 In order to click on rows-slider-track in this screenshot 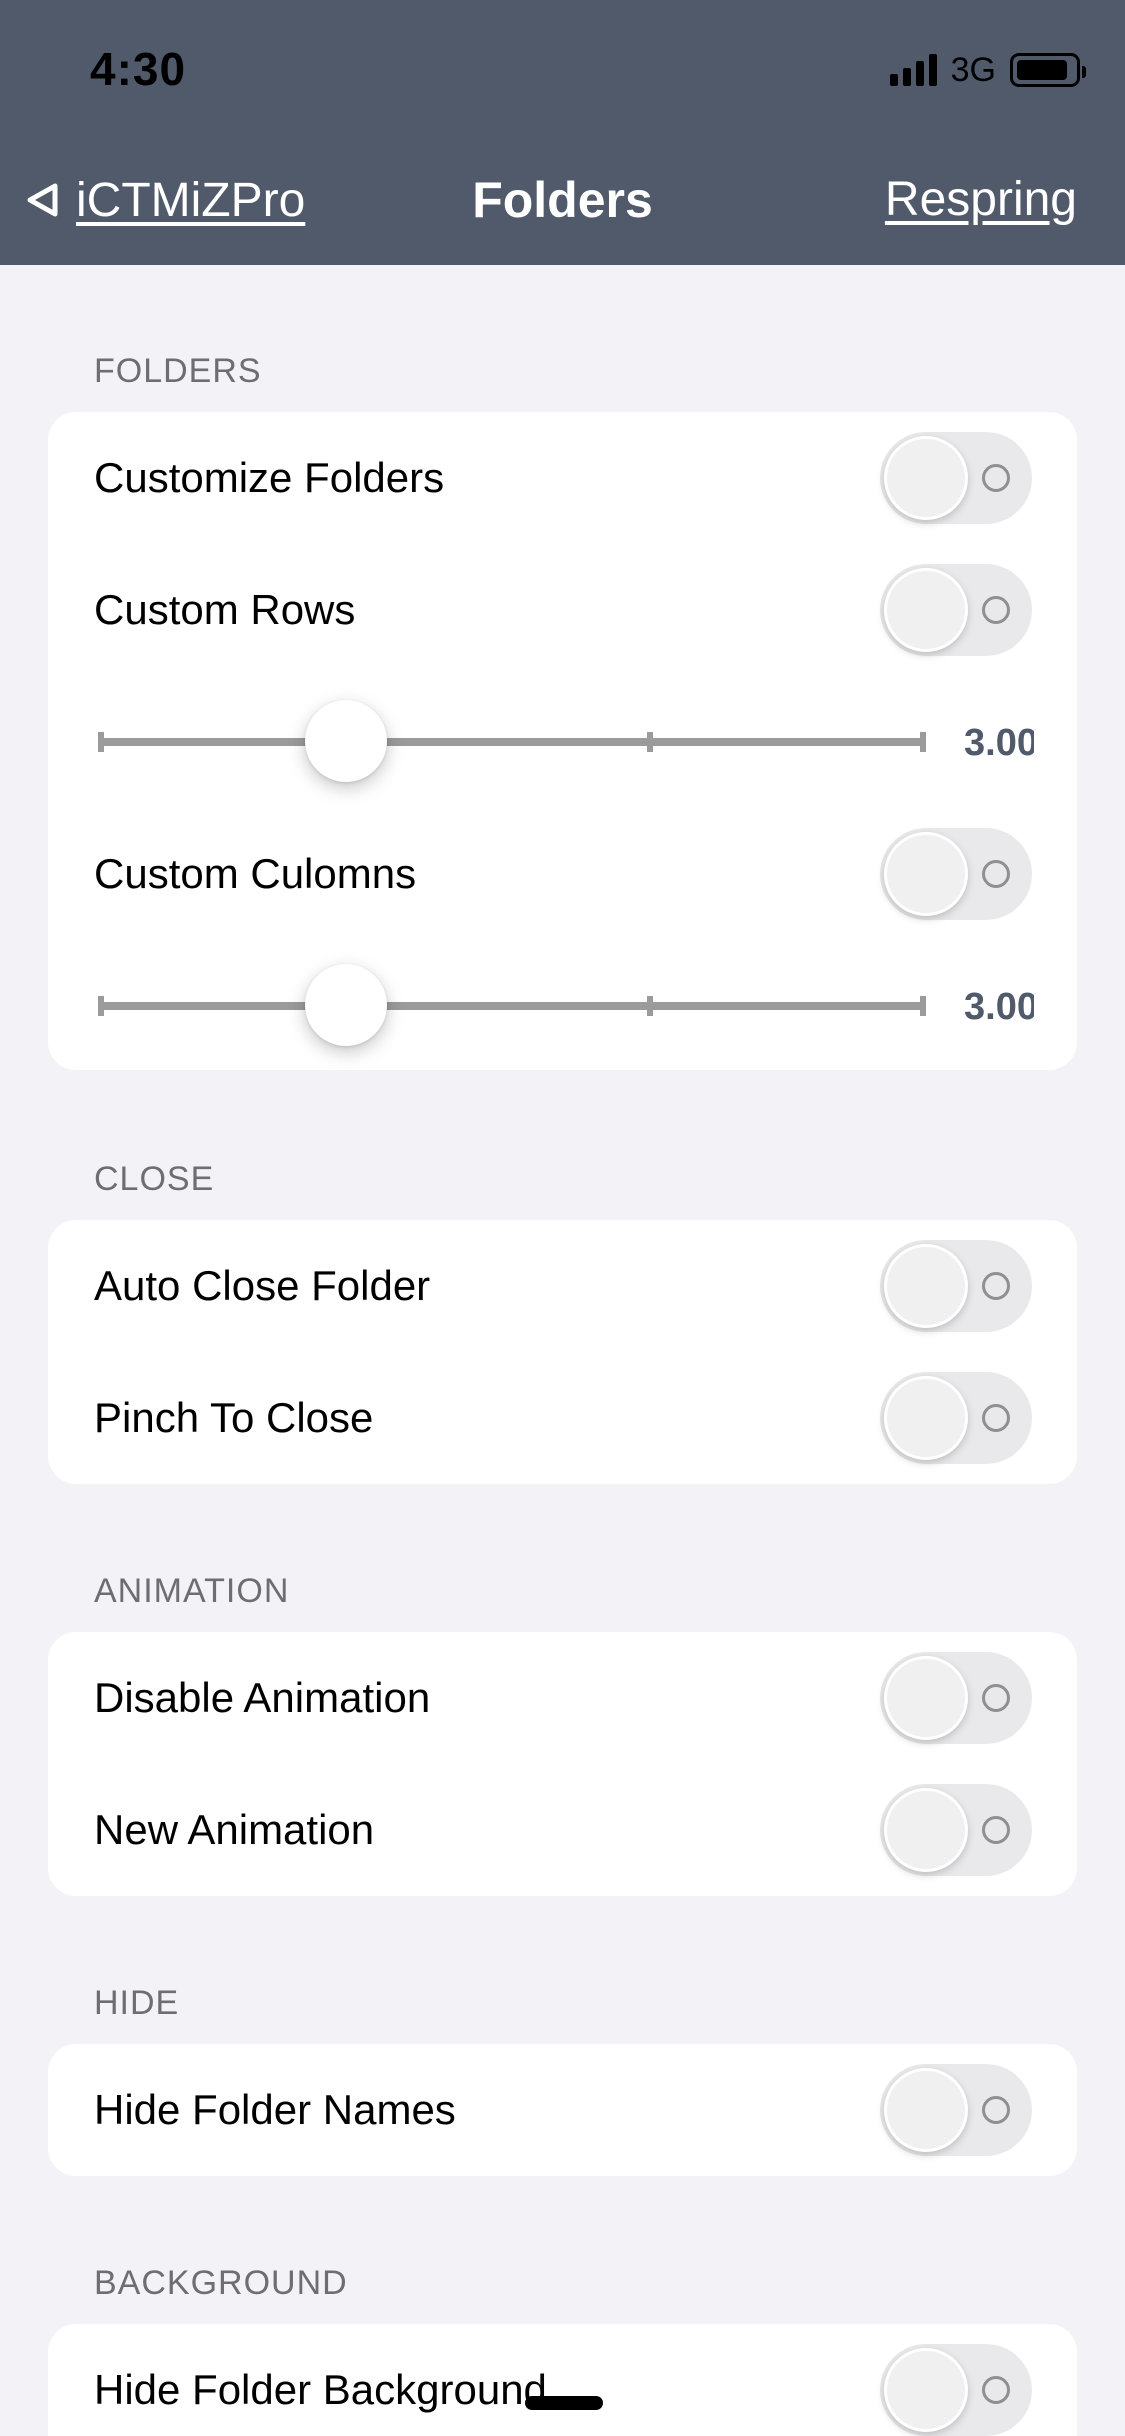, I will do `click(512, 742)`.